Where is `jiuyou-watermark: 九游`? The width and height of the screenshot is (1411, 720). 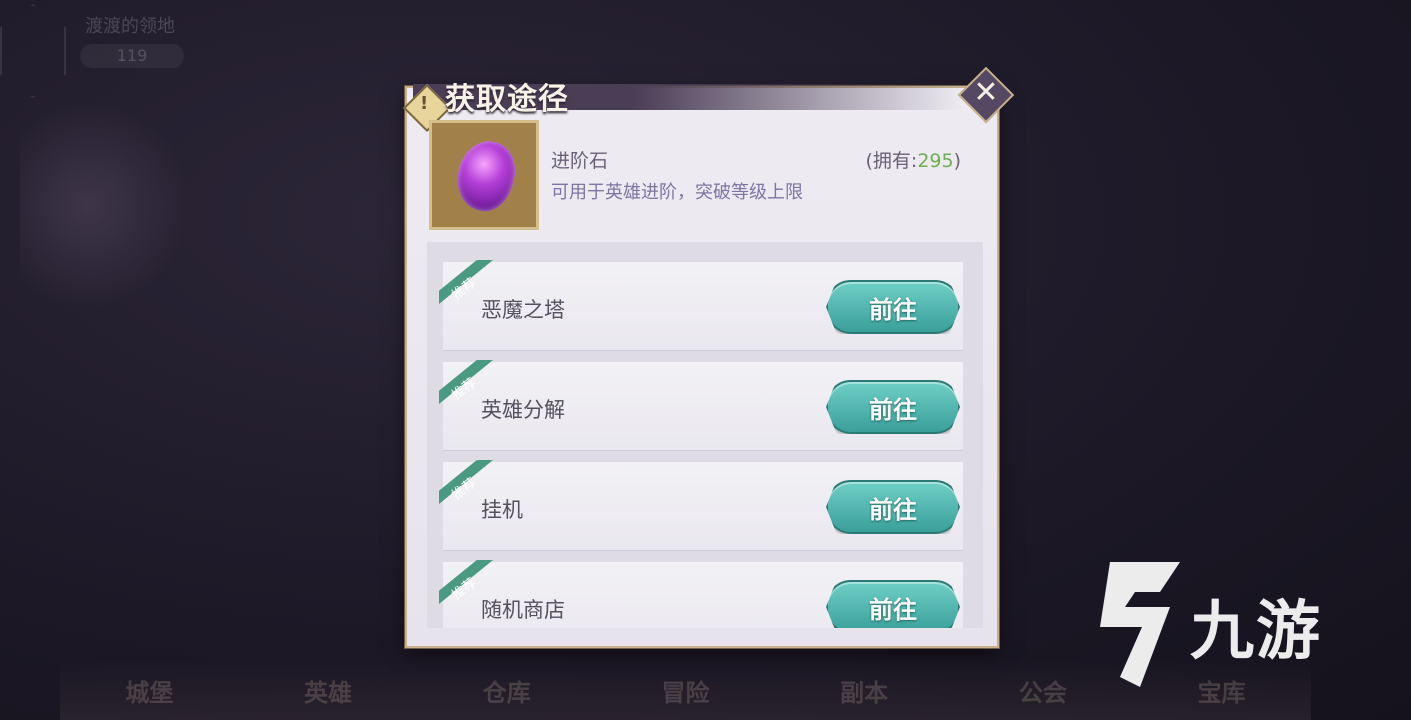
jiuyou-watermark: 九游 is located at coordinates (1230, 622).